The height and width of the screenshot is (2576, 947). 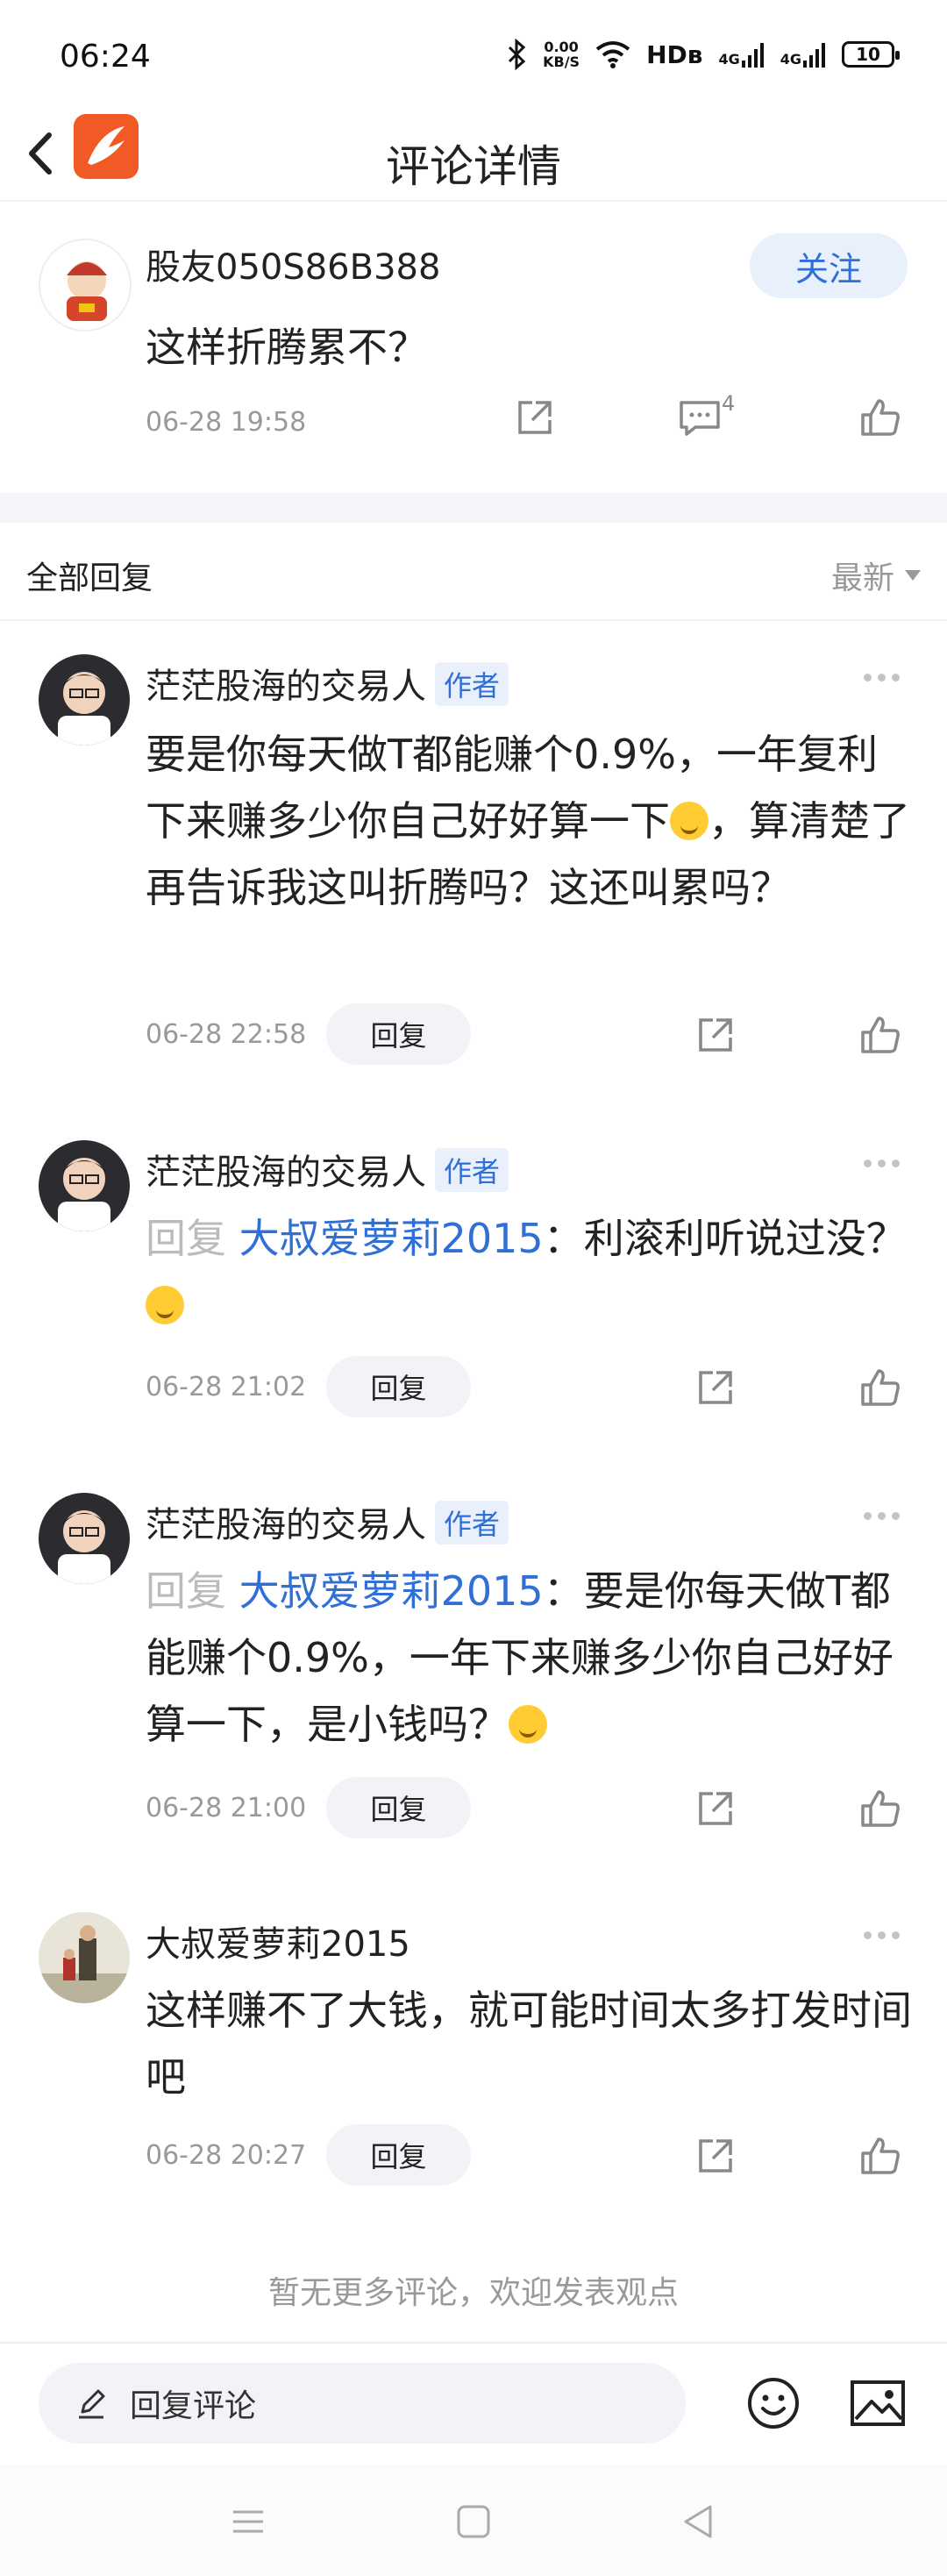 I want to click on comment-button, so click(x=700, y=418).